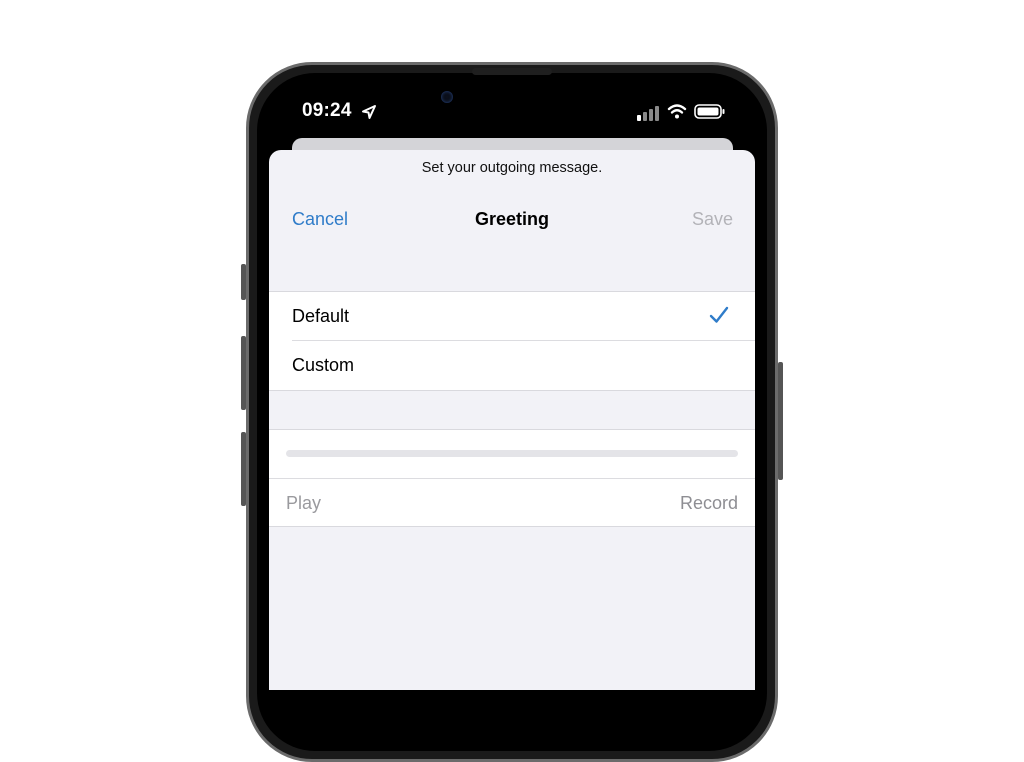 The width and height of the screenshot is (1024, 762). Describe the element at coordinates (512, 453) in the screenshot. I see `playback-progress-bar` at that location.